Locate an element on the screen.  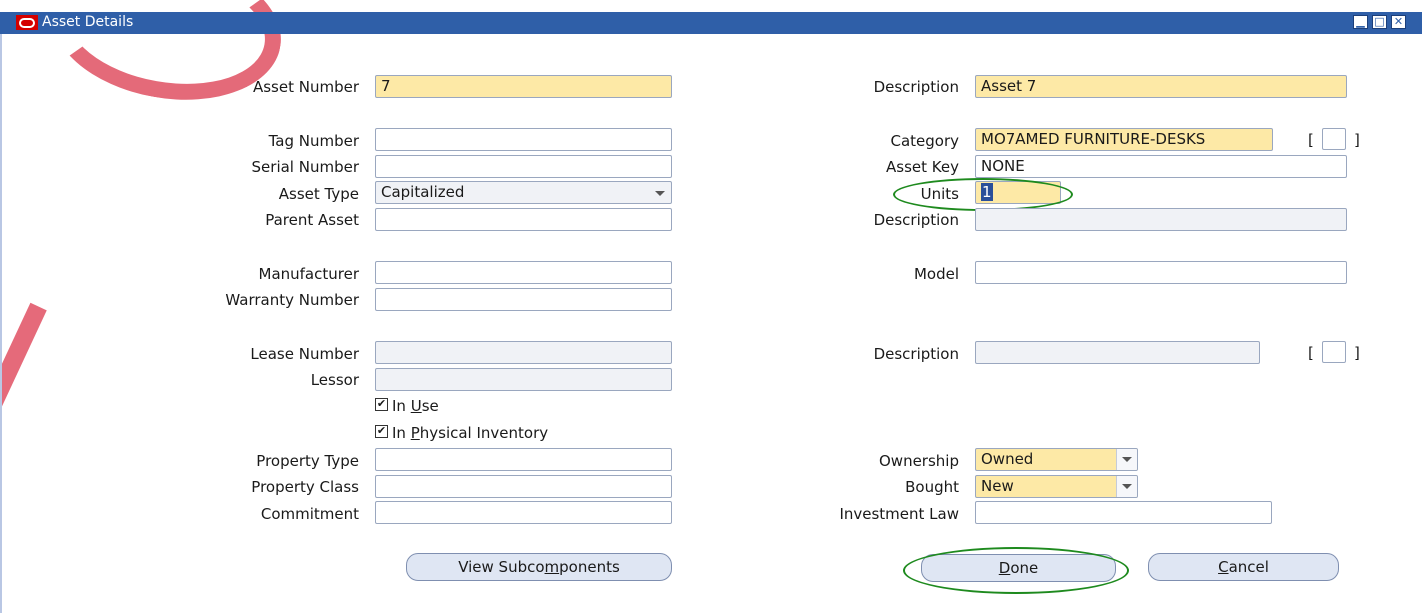
serial-number-field is located at coordinates (523, 166).